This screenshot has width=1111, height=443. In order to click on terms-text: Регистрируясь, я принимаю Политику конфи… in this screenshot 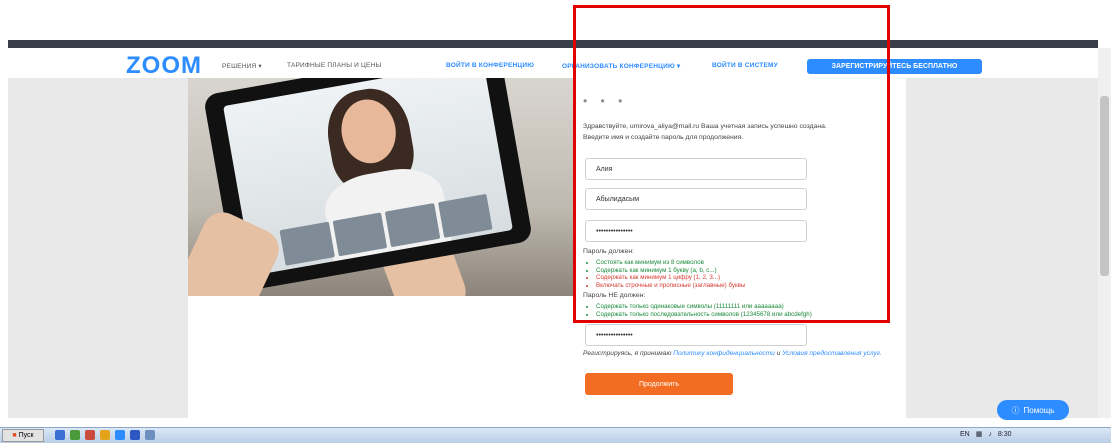, I will do `click(733, 353)`.